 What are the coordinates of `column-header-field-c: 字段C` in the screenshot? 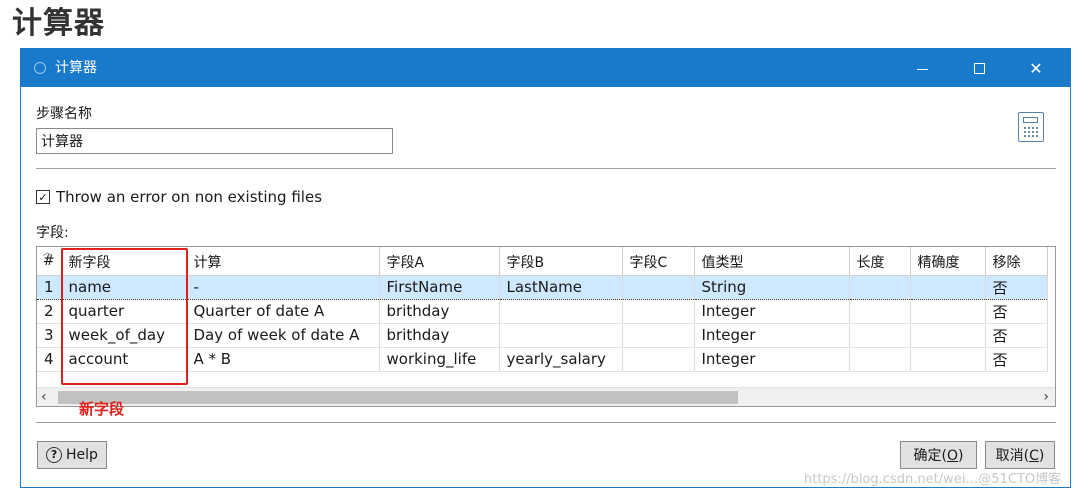 It's located at (658, 261).